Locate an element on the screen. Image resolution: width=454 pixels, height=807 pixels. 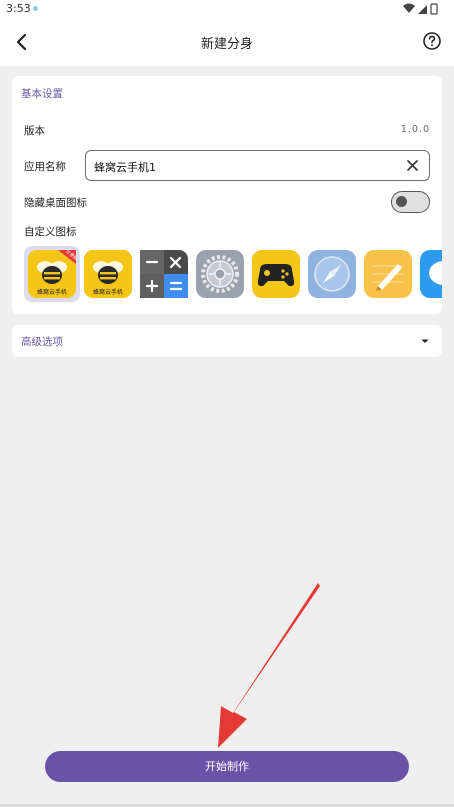
start-create-button: 开始制作 is located at coordinates (227, 766).